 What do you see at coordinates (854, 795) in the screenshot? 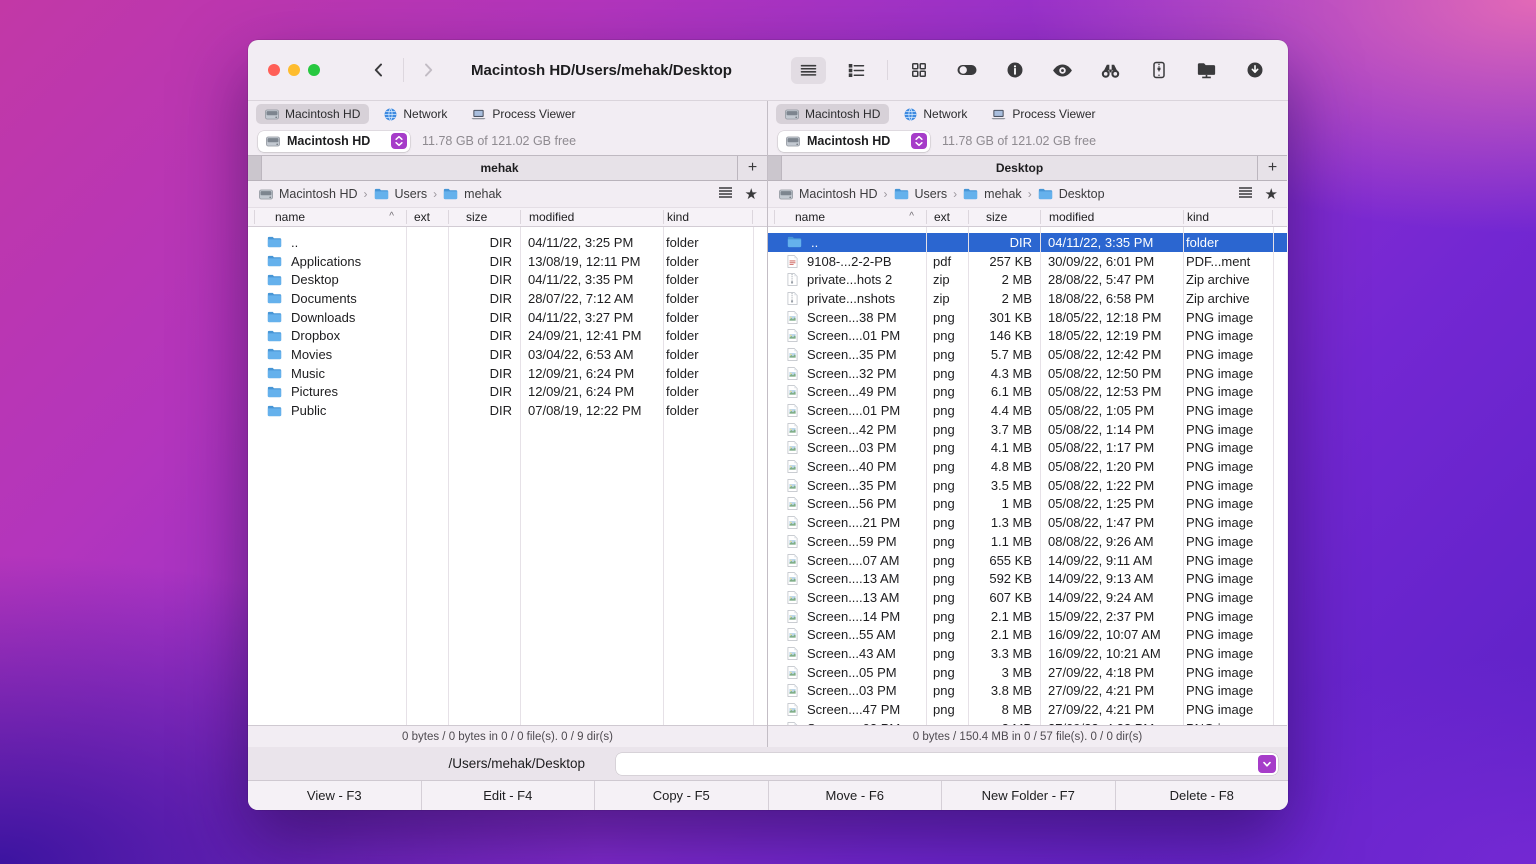
I see `move-f6-button: Move - F6` at bounding box center [854, 795].